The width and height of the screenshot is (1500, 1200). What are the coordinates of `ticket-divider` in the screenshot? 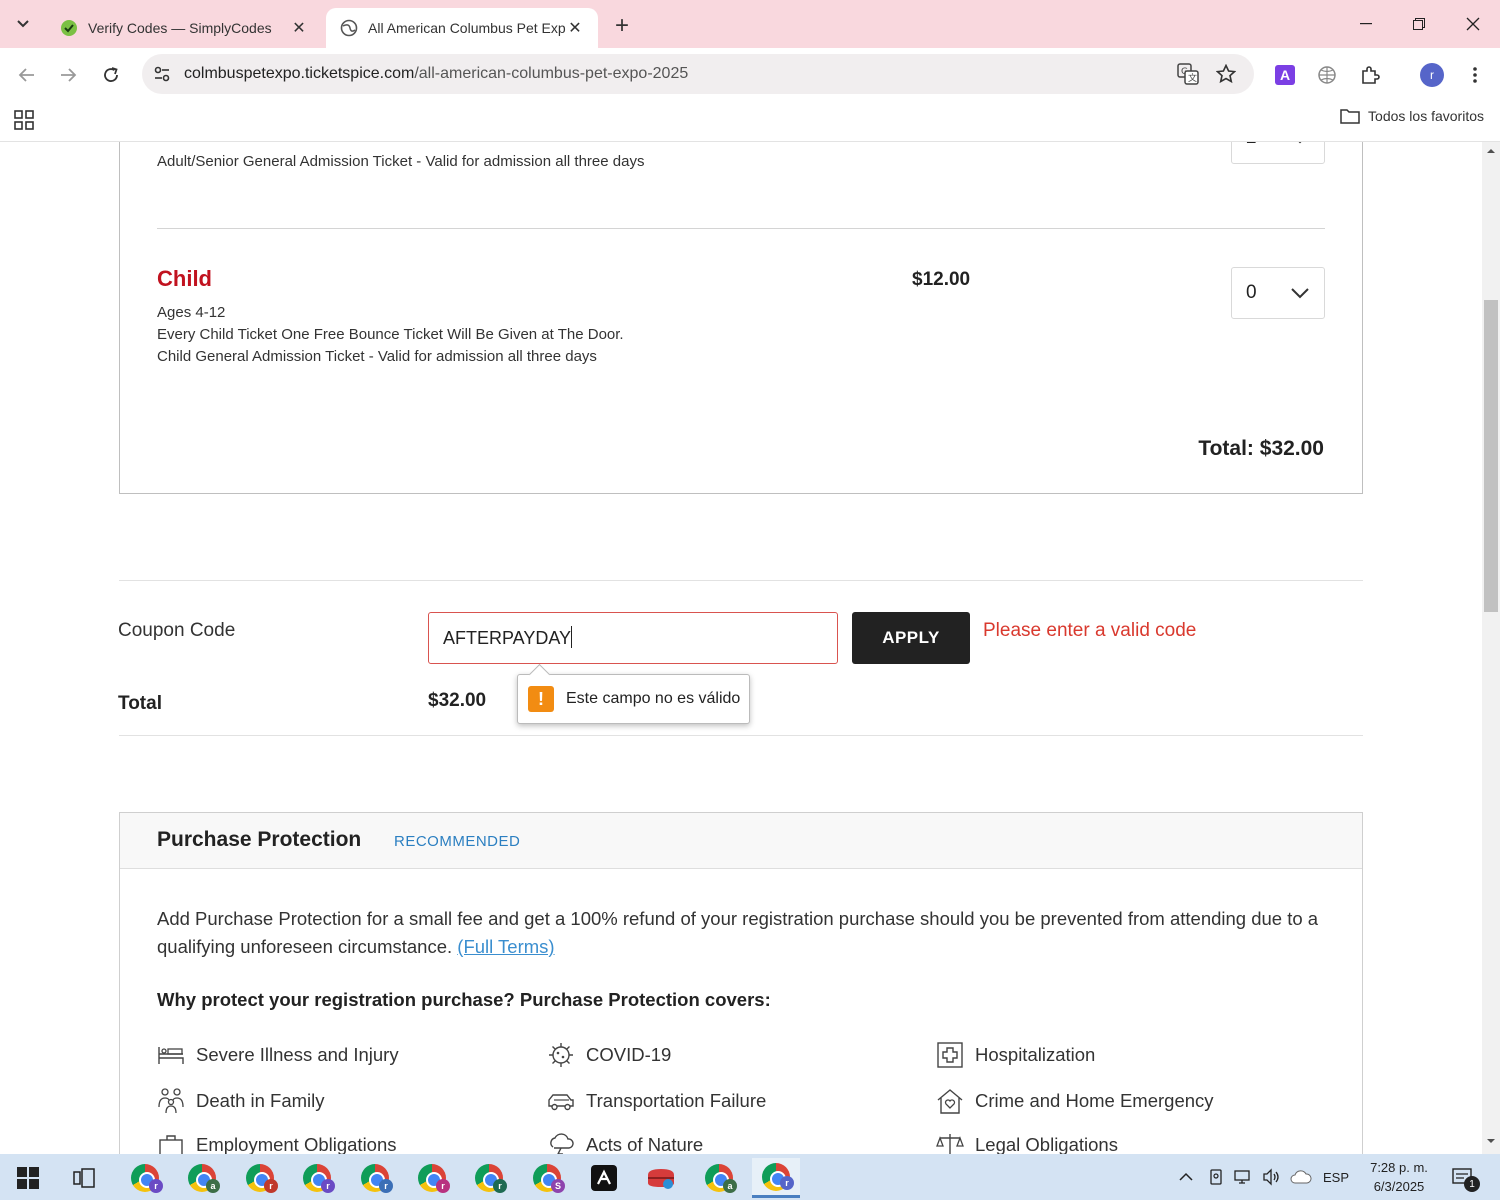 It's located at (741, 228).